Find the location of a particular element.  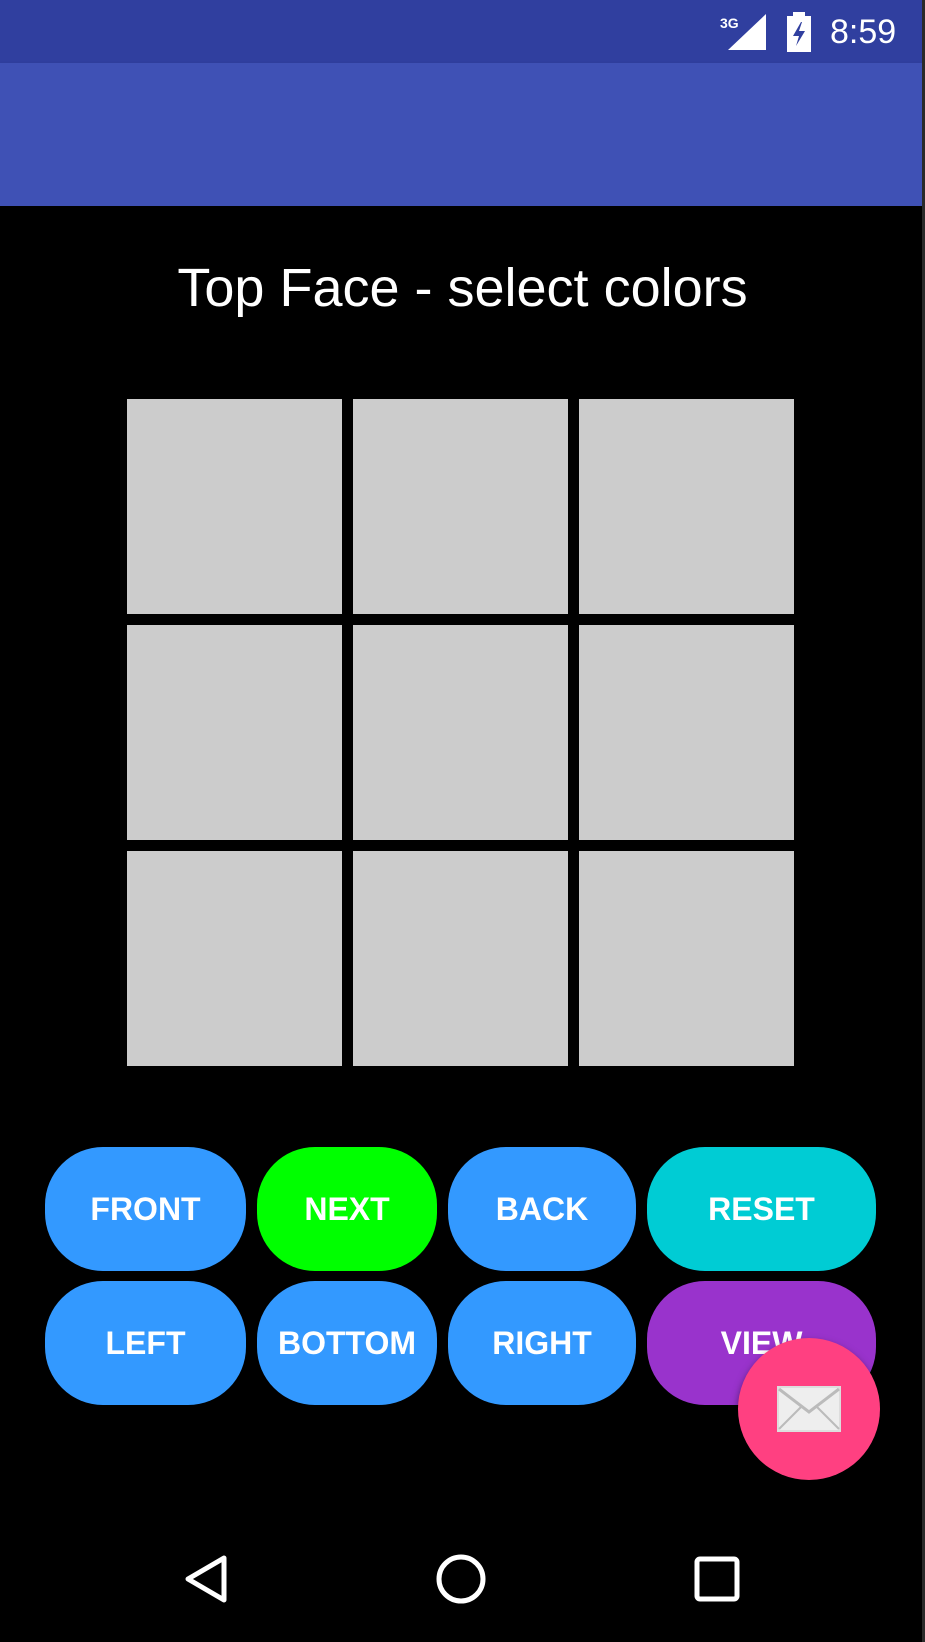

cell-signal-icon: 3G is located at coordinates (743, 32).